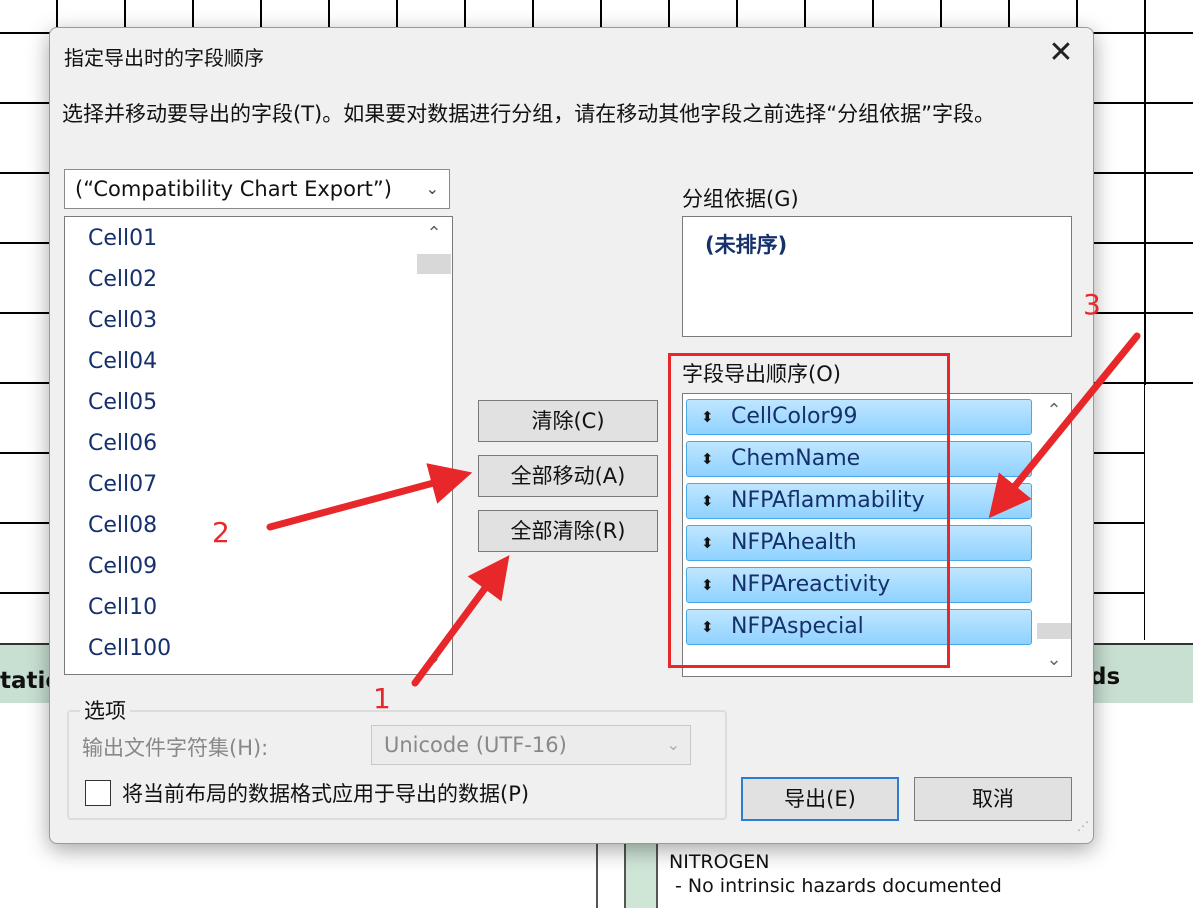 The height and width of the screenshot is (908, 1193). What do you see at coordinates (993, 799) in the screenshot?
I see `cancel-button: 取消` at bounding box center [993, 799].